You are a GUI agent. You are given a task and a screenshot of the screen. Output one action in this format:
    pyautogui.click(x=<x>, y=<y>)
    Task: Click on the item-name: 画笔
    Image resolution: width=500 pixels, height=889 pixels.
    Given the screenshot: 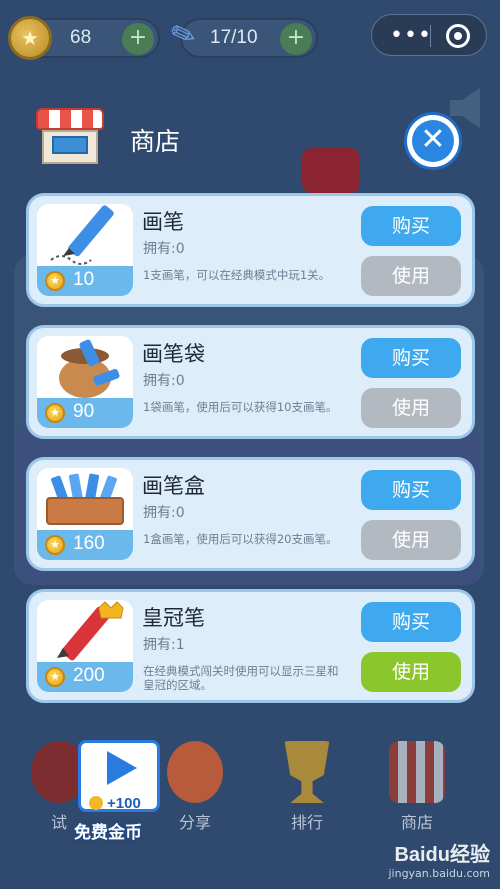 What is the action you would take?
    pyautogui.click(x=163, y=222)
    